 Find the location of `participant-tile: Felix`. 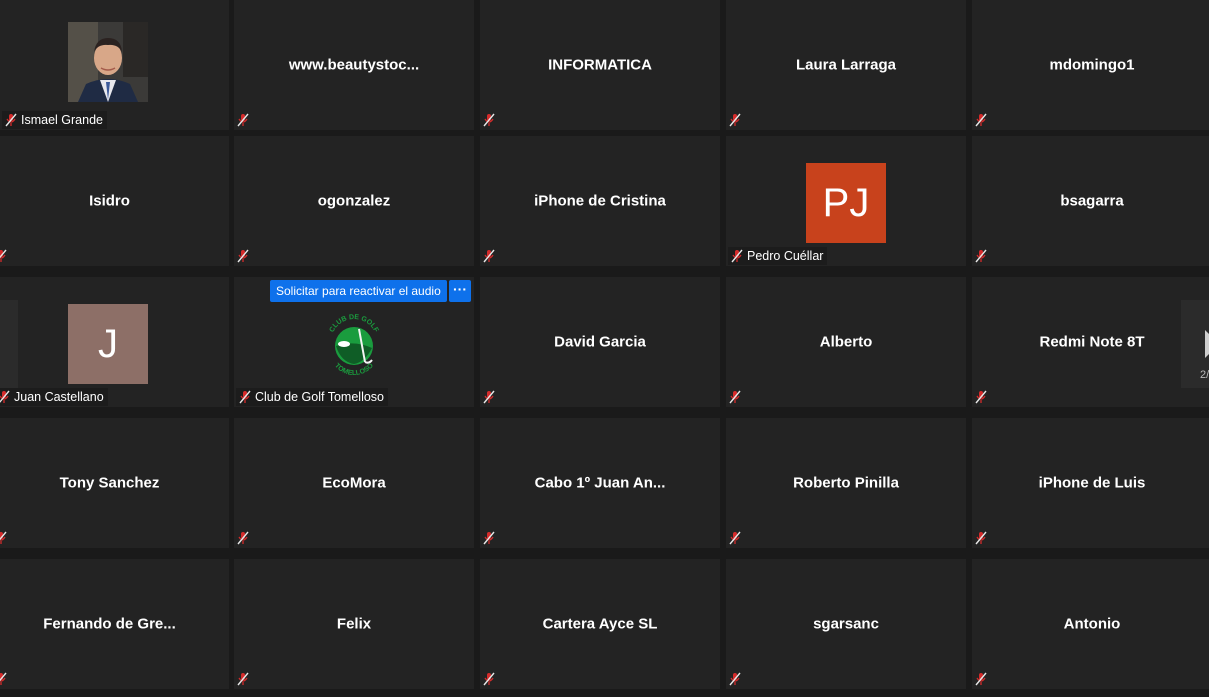

participant-tile: Felix is located at coordinates (354, 624).